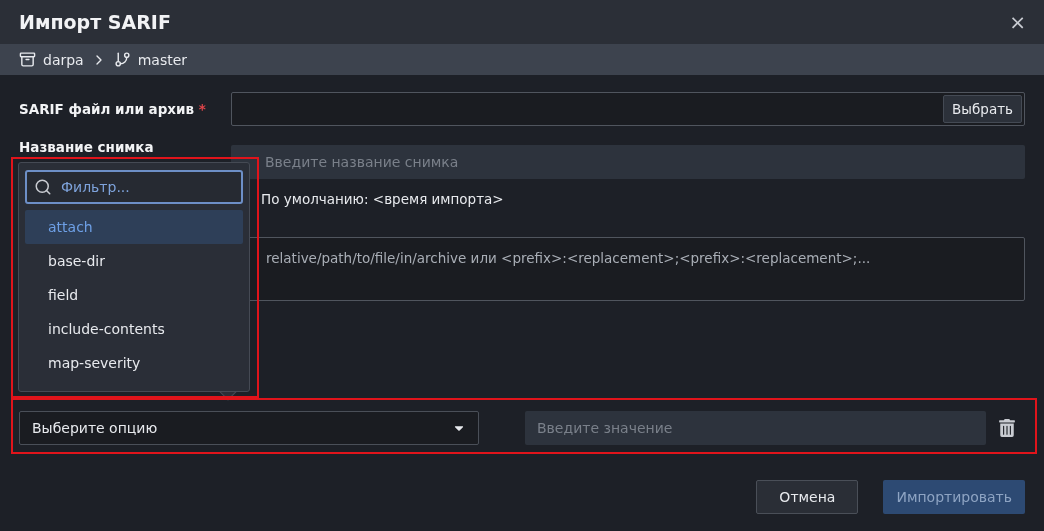  Describe the element at coordinates (162, 59) in the screenshot. I see `breadcrumb-link: master` at that location.